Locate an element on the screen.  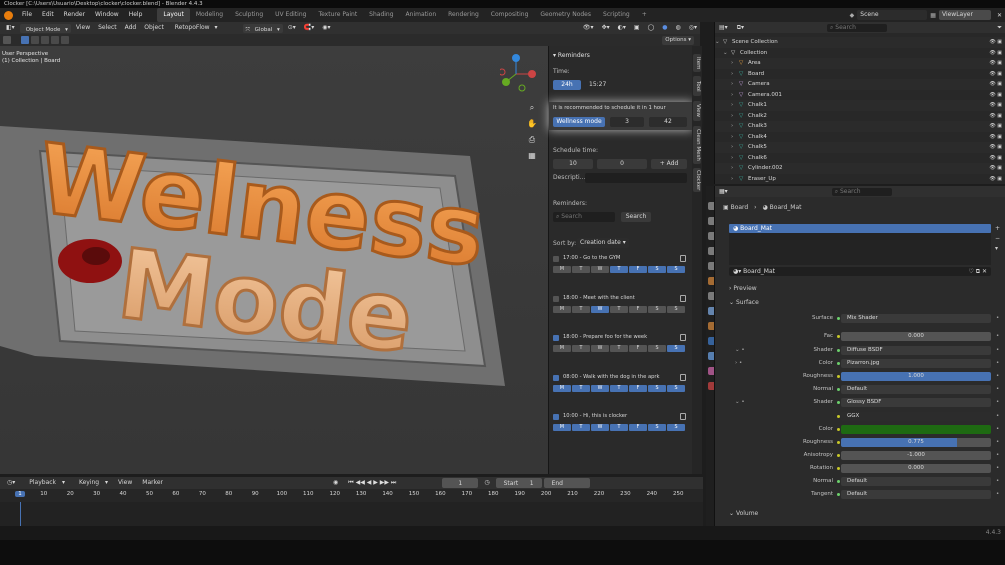
scene-icon: ◆ is located at coordinates (852, 15).